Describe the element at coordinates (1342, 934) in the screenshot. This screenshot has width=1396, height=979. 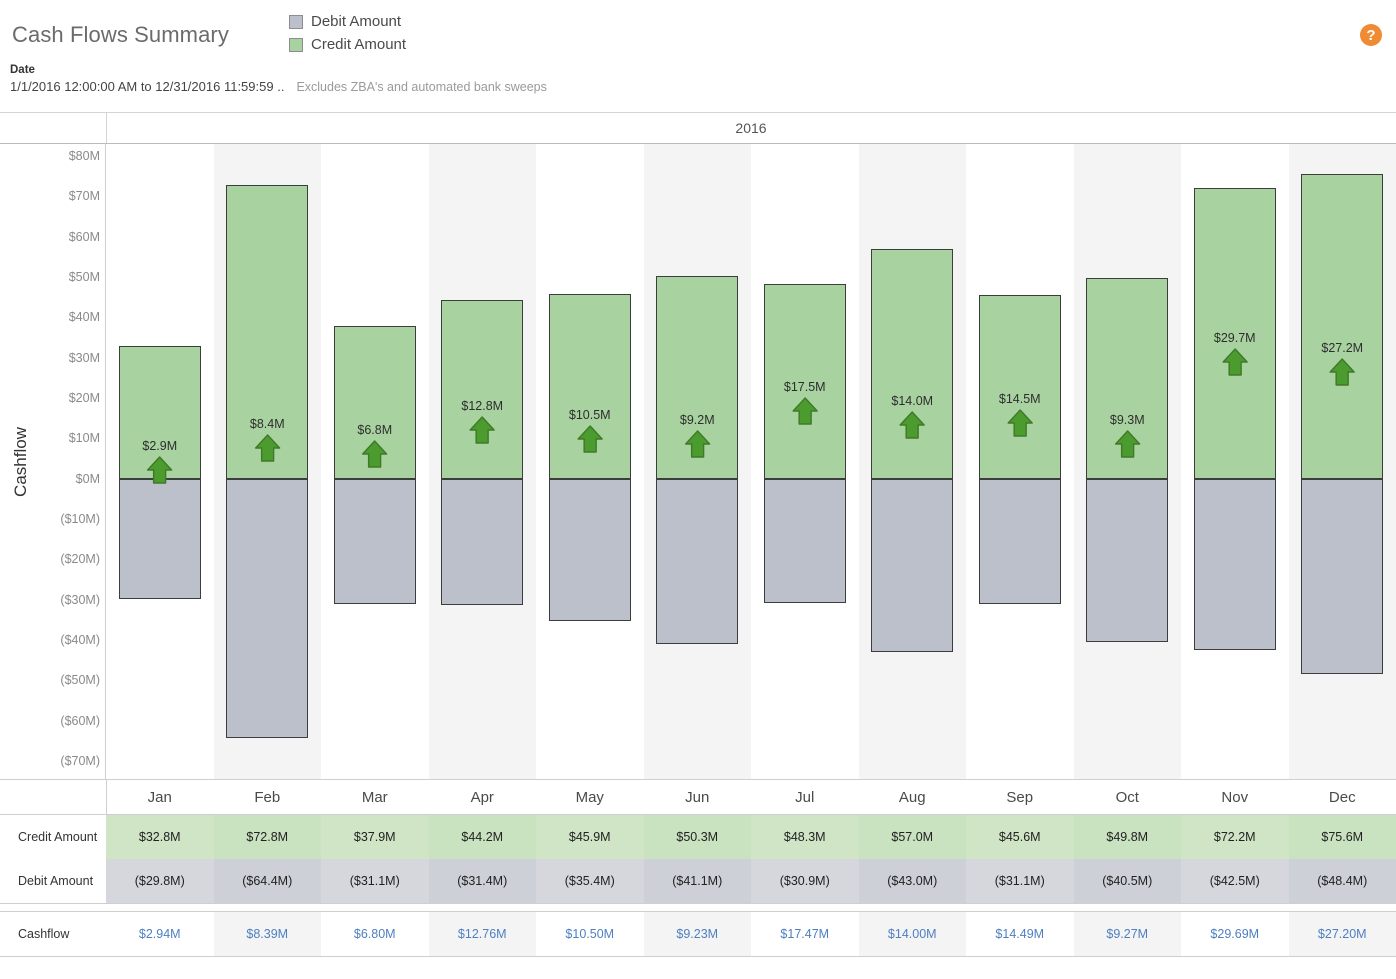
I see `table-cell: $27.20M` at that location.